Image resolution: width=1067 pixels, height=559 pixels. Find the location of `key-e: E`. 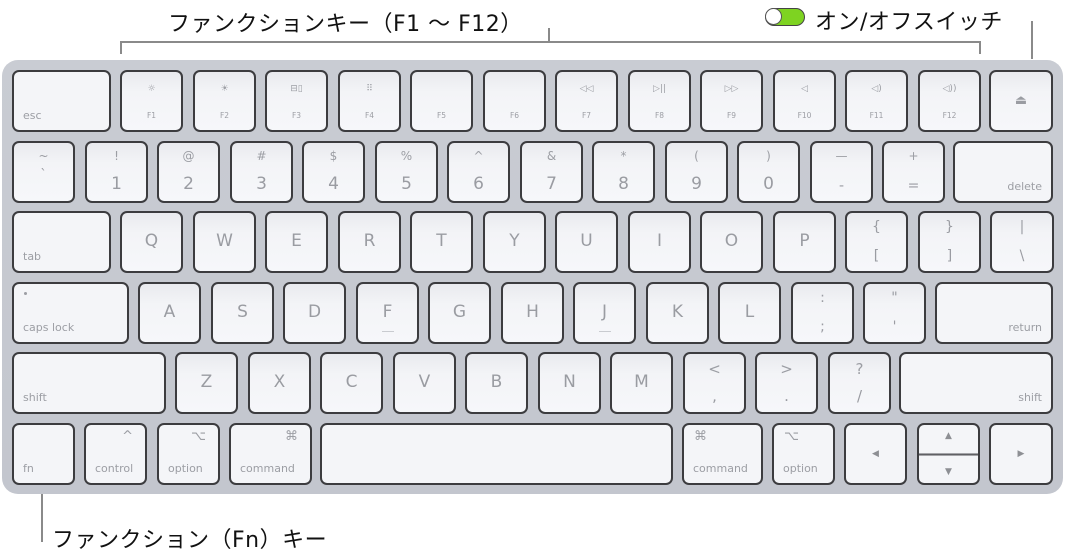

key-e: E is located at coordinates (296, 242).